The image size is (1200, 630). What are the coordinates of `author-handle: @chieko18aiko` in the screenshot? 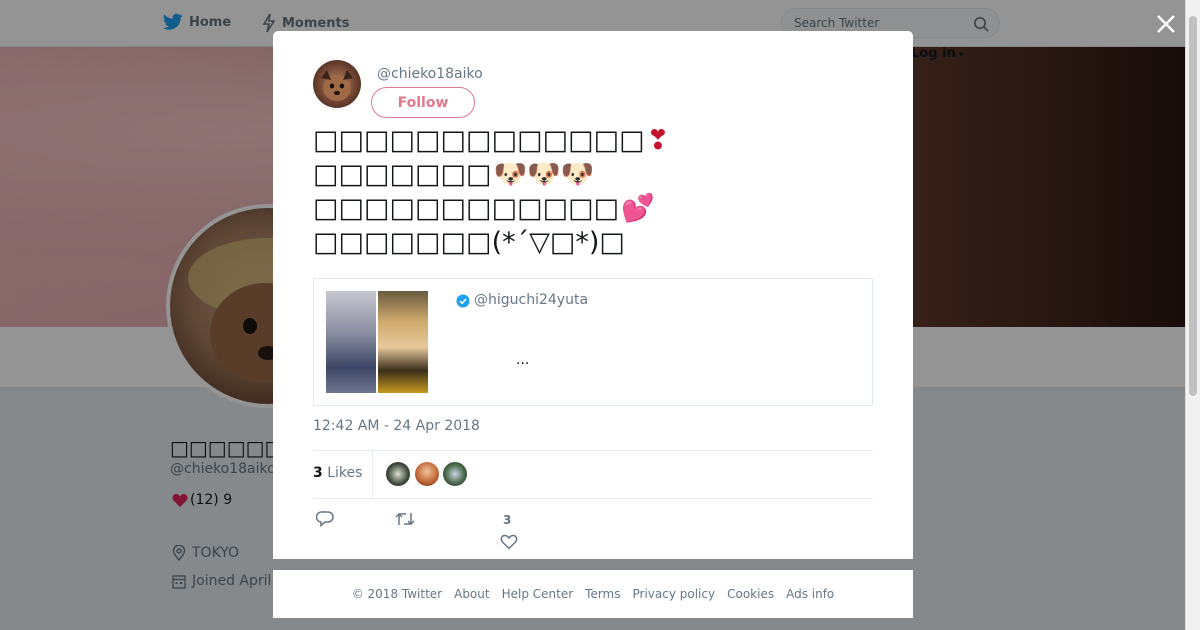 It's located at (430, 74).